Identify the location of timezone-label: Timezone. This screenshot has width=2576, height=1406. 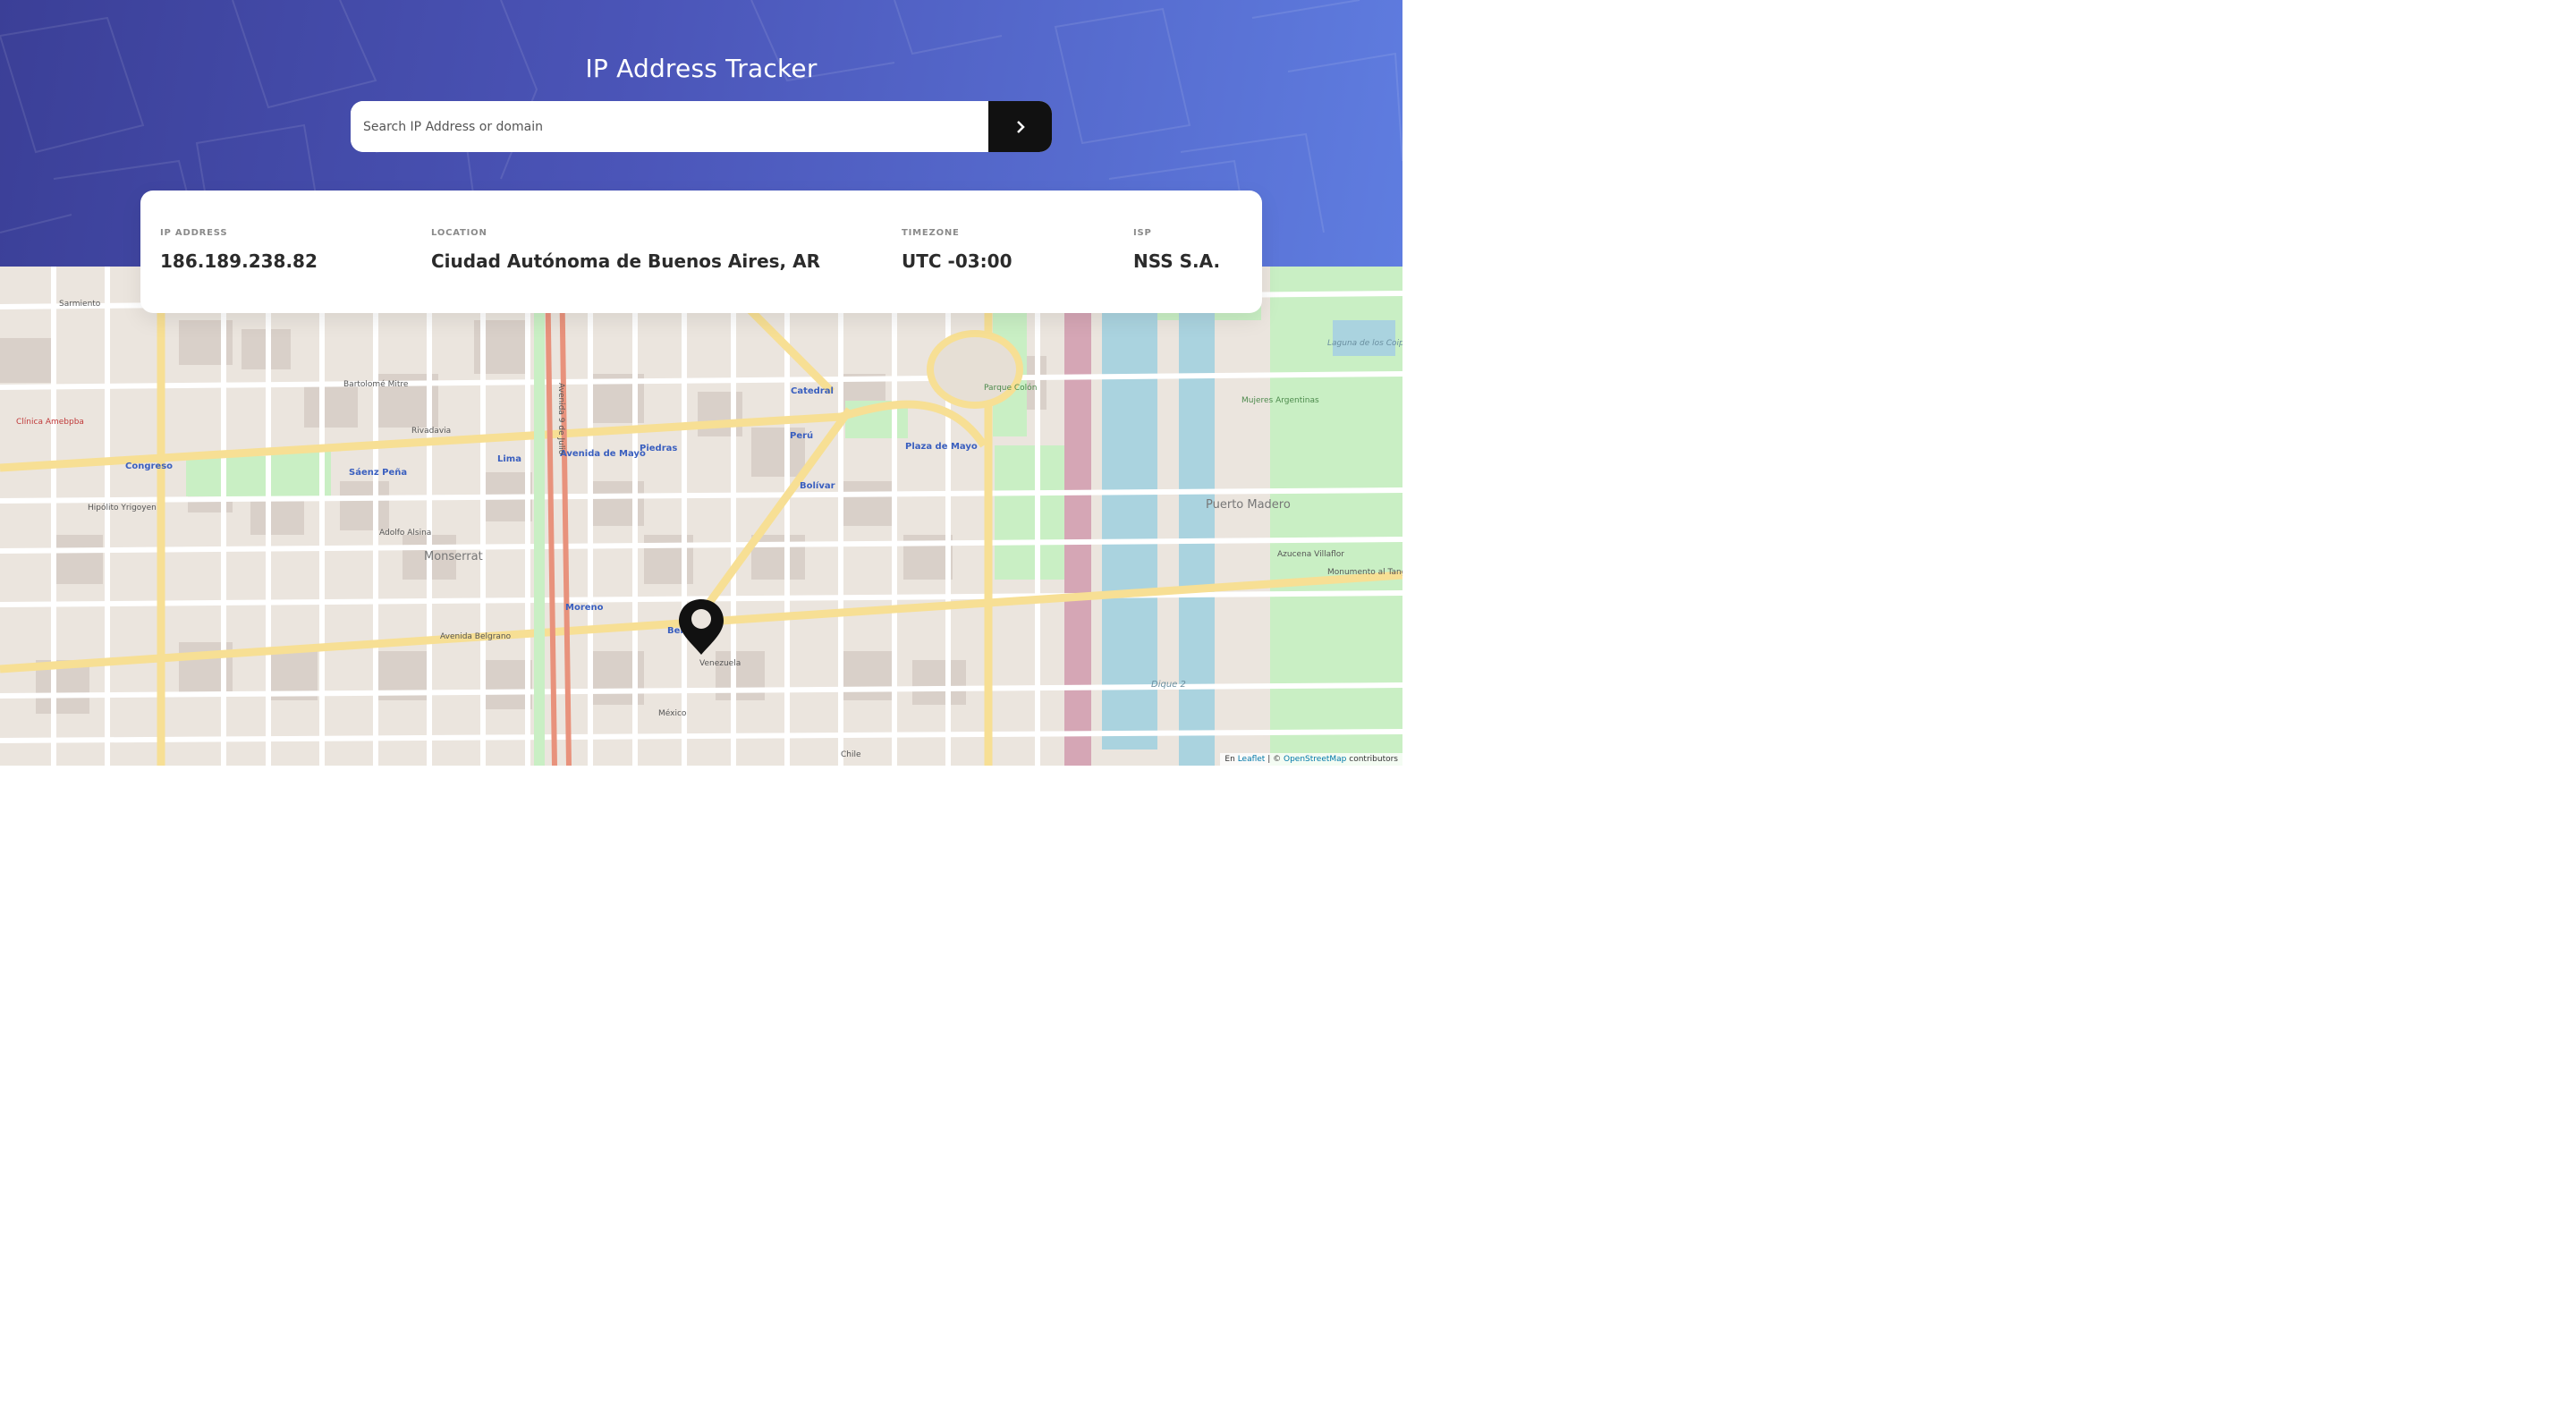
(931, 233).